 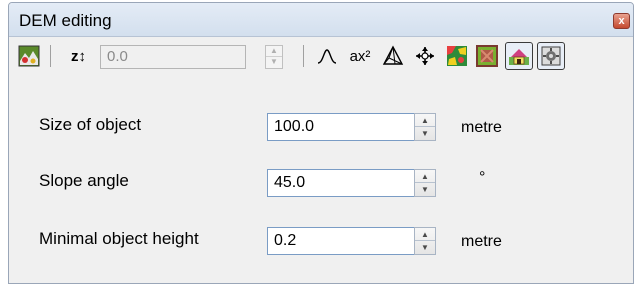 I want to click on slope-angle-spinner: ▲ ▼, so click(x=425, y=183).